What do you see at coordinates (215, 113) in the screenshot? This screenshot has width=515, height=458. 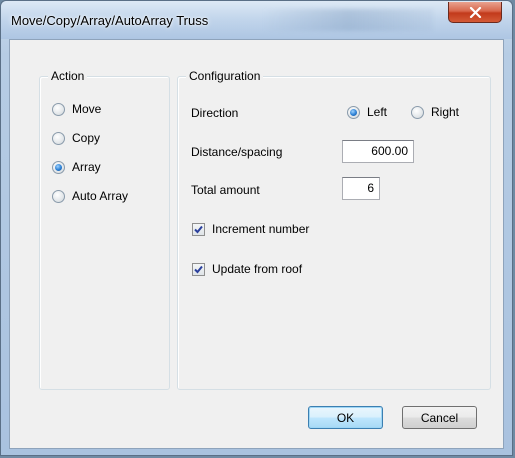 I see `direction-label: Direction` at bounding box center [215, 113].